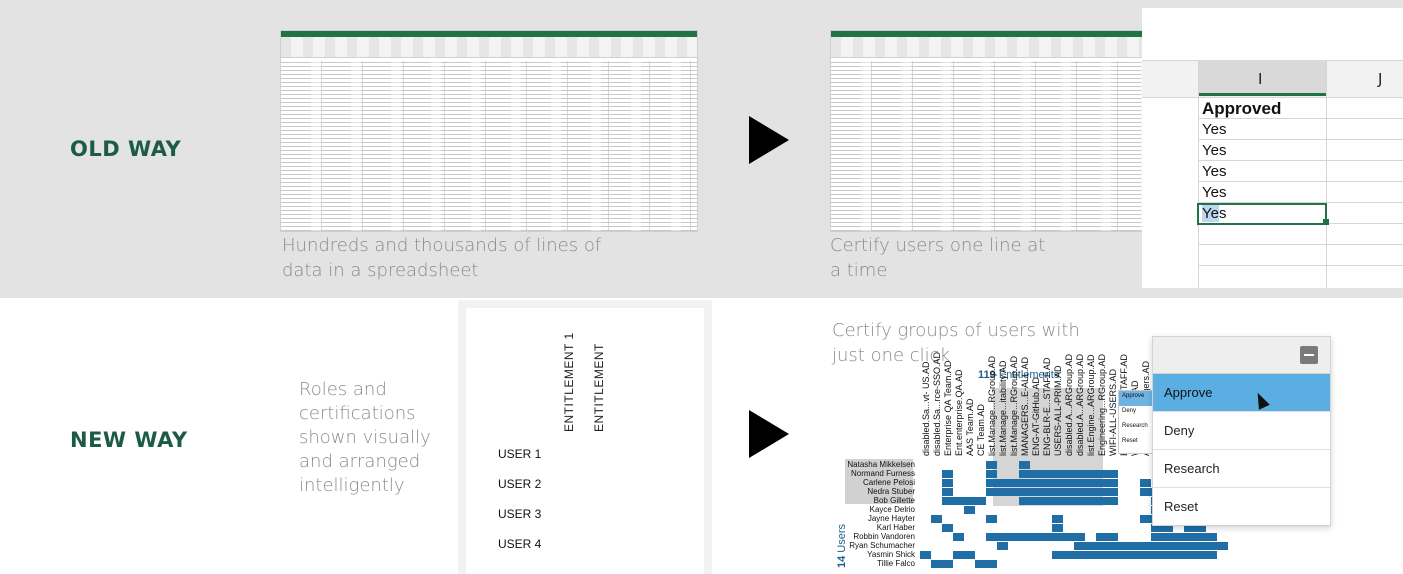  What do you see at coordinates (891, 554) in the screenshot?
I see `user-row-label: Yasmin Shick` at bounding box center [891, 554].